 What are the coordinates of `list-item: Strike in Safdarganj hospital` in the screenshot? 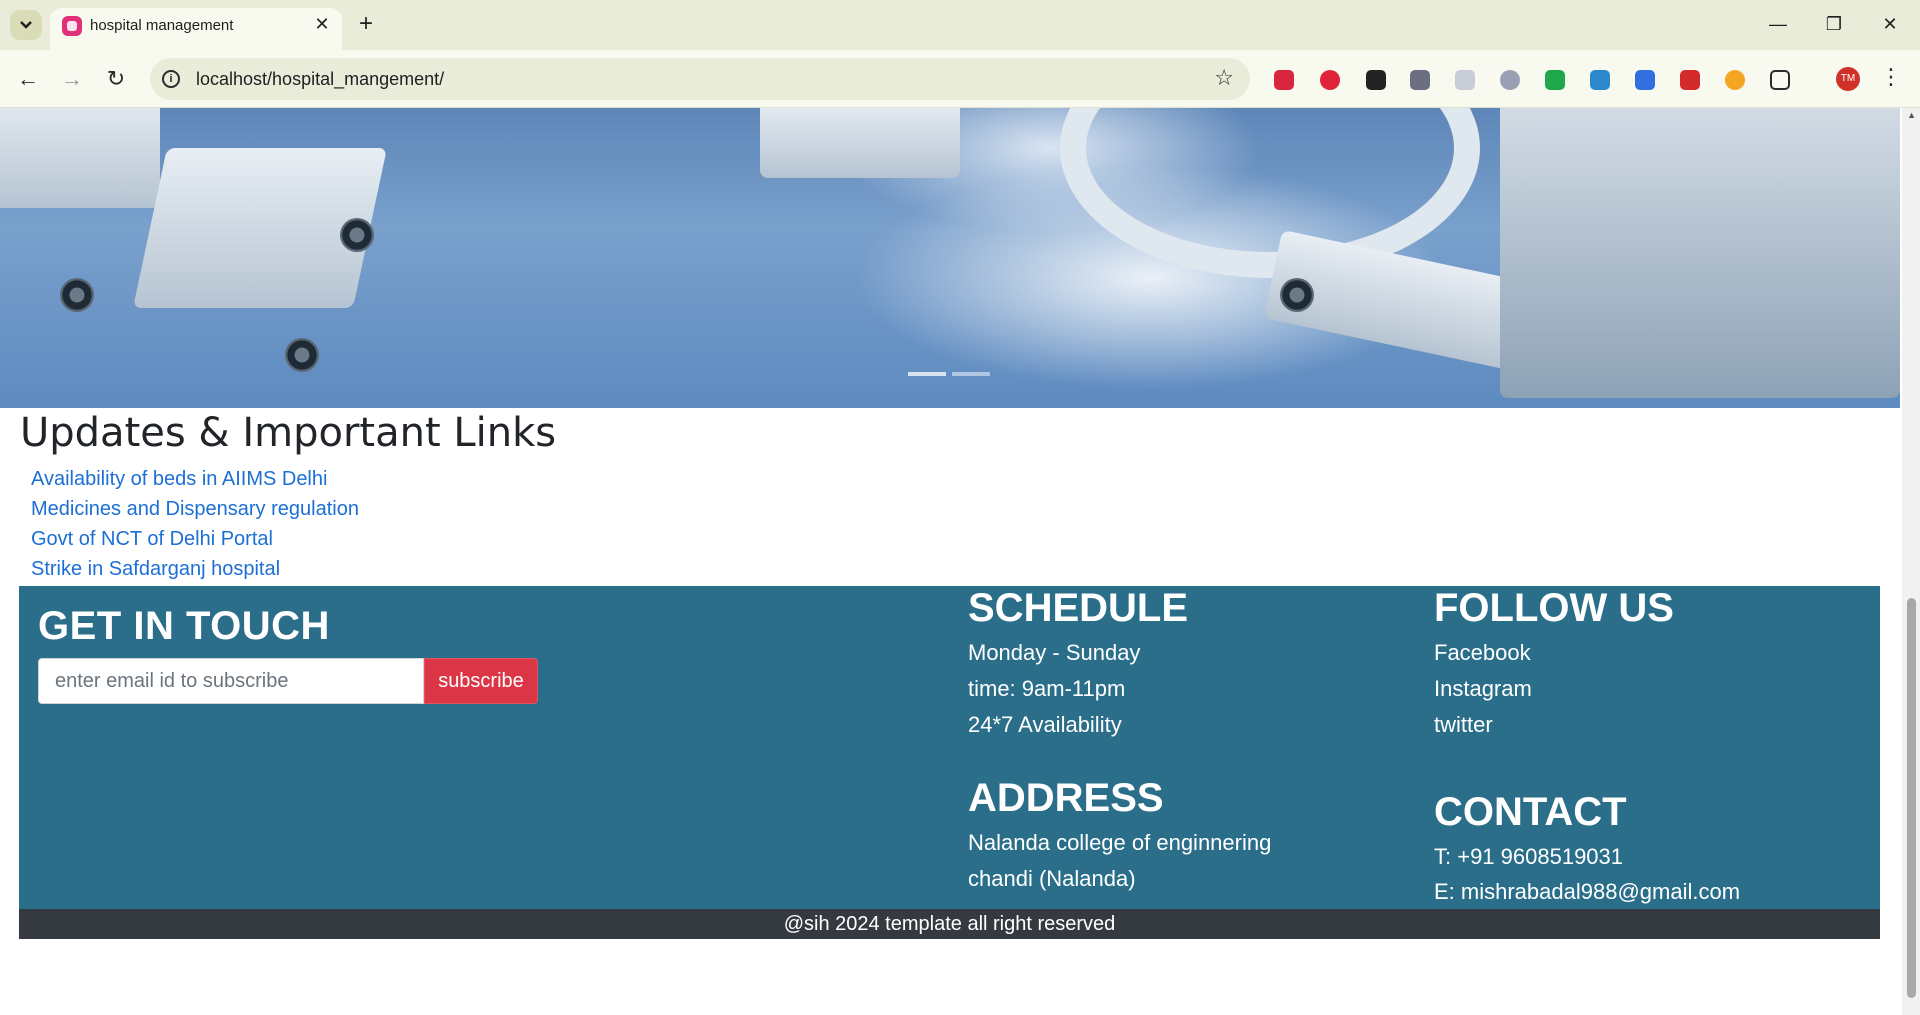 It's located at (195, 573).